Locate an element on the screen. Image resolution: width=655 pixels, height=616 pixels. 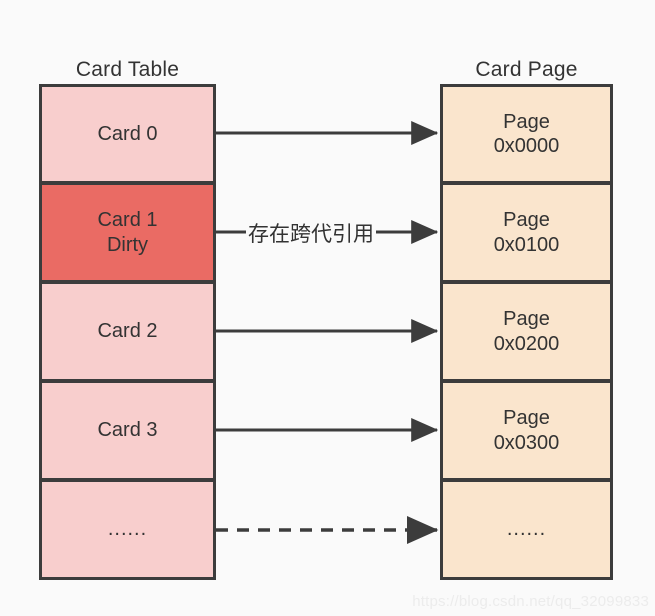
card-page-cell-page-0300: Page 0x0300 is located at coordinates (526, 431).